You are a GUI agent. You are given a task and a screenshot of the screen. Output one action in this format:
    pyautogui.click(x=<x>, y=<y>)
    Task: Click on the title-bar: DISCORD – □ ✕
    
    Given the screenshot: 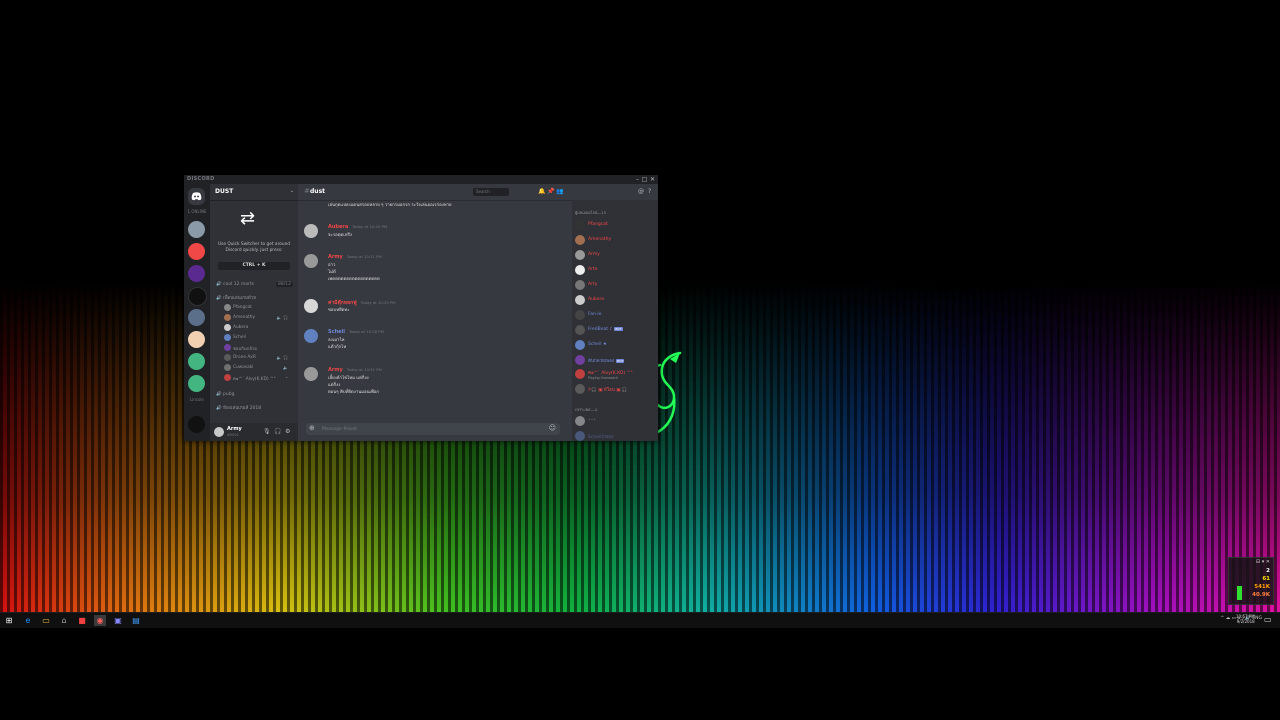 What is the action you would take?
    pyautogui.click(x=421, y=179)
    